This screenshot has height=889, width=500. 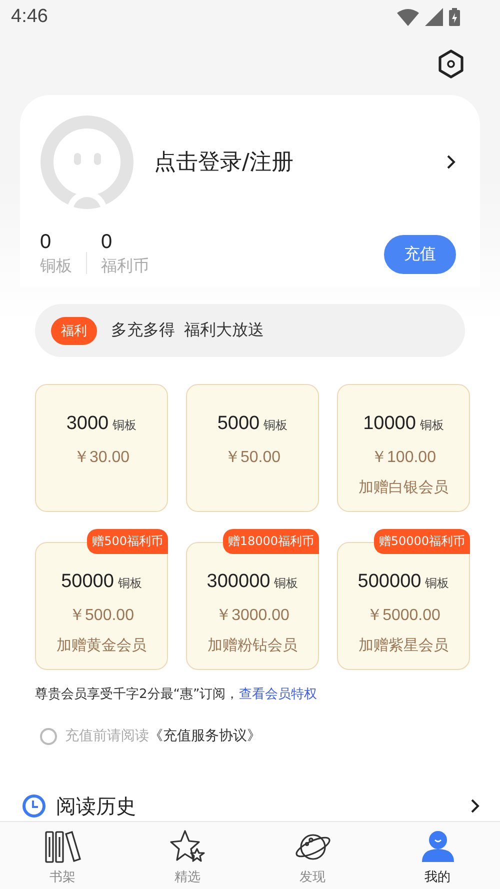 What do you see at coordinates (403, 645) in the screenshot?
I see `member-bonus: 加赠紫星会员` at bounding box center [403, 645].